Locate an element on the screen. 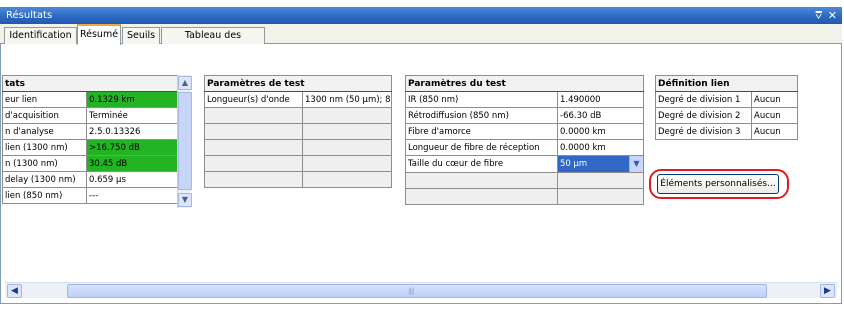 The width and height of the screenshot is (844, 313). table-row: Degré de division 2 Aucun is located at coordinates (726, 115).